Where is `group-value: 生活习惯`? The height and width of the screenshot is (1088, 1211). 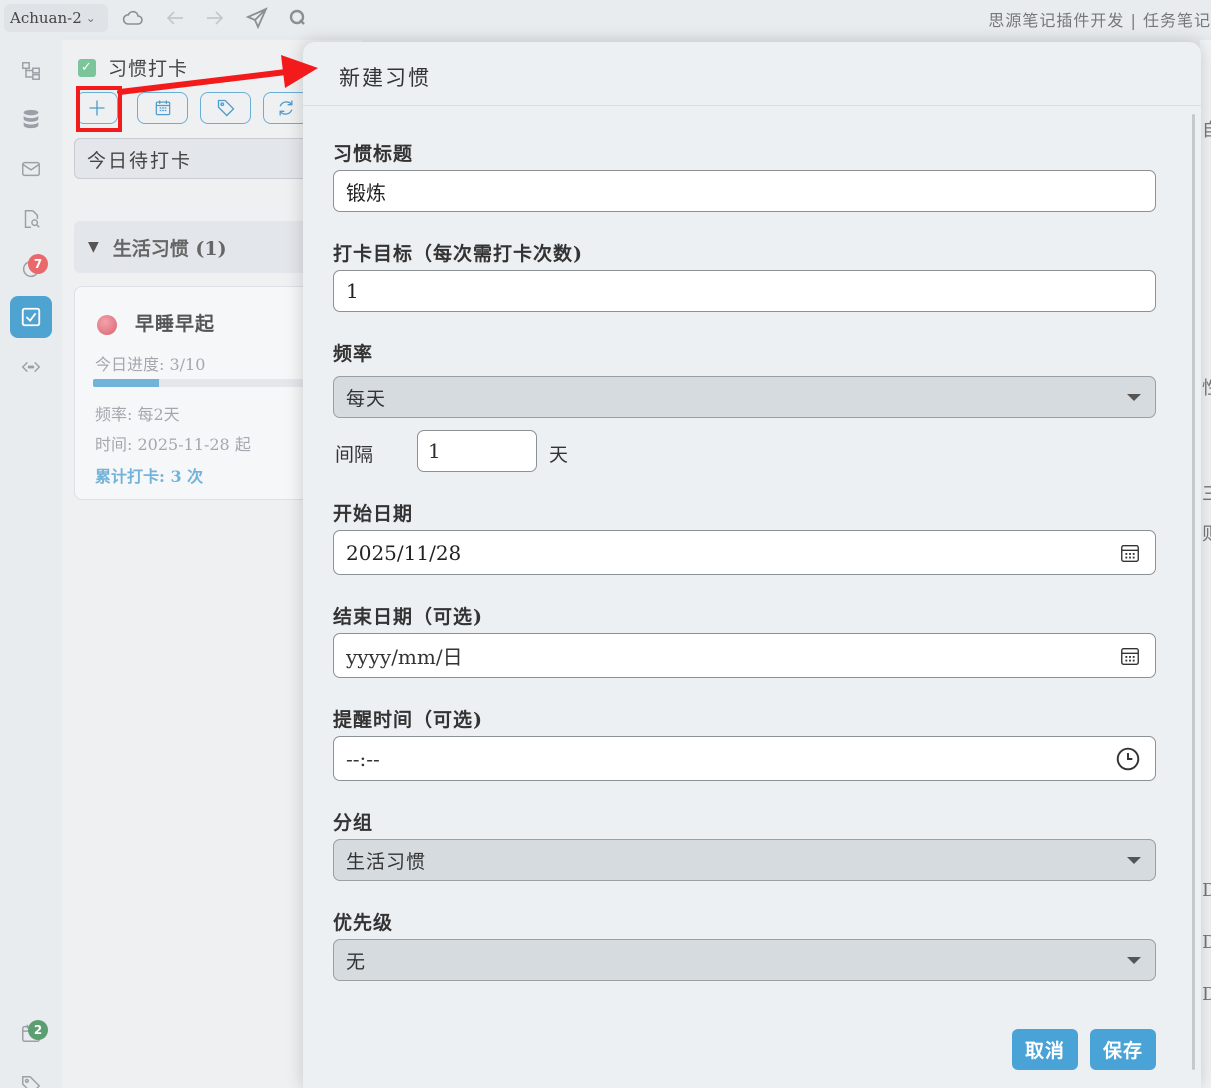
group-value: 生活习惯 is located at coordinates (386, 861).